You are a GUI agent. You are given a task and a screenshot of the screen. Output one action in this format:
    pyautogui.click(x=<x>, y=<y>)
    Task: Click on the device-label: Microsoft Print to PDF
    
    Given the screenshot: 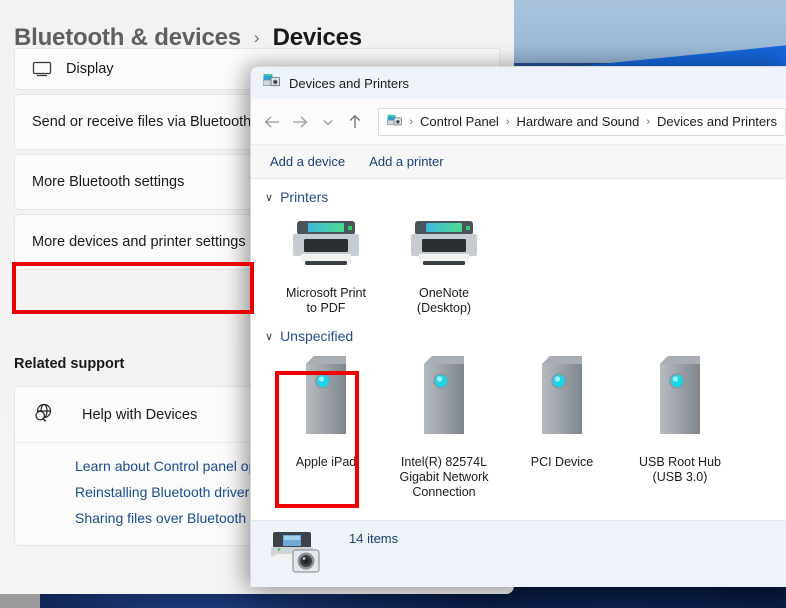 What is the action you would take?
    pyautogui.click(x=326, y=300)
    